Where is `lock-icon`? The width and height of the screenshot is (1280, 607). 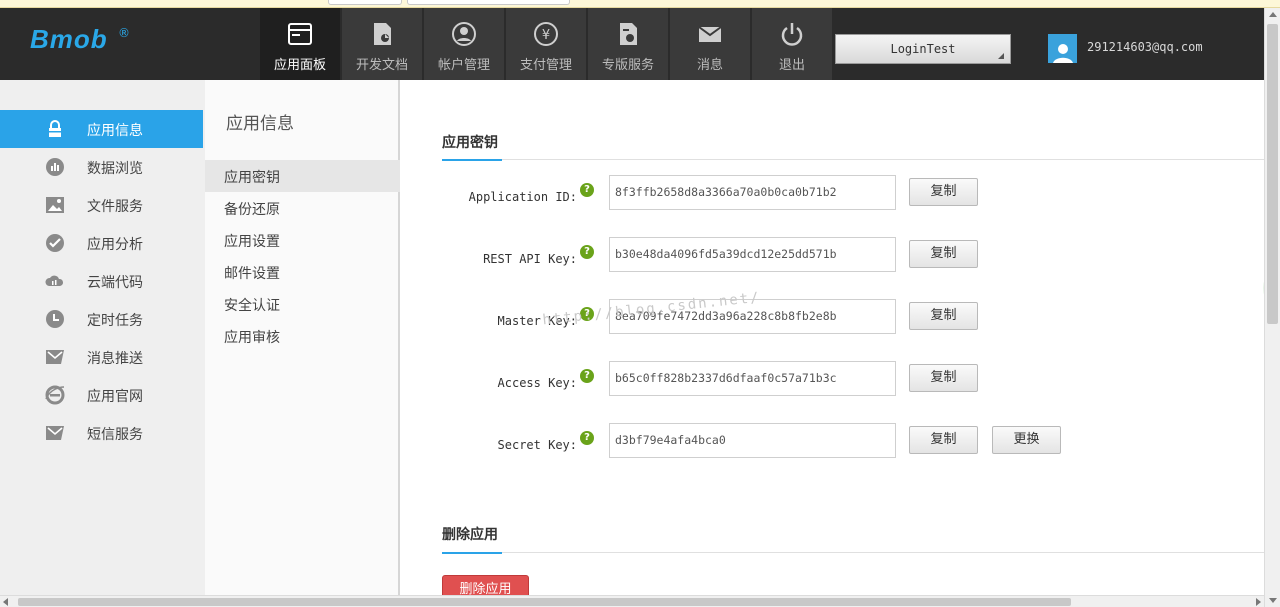 lock-icon is located at coordinates (55, 128).